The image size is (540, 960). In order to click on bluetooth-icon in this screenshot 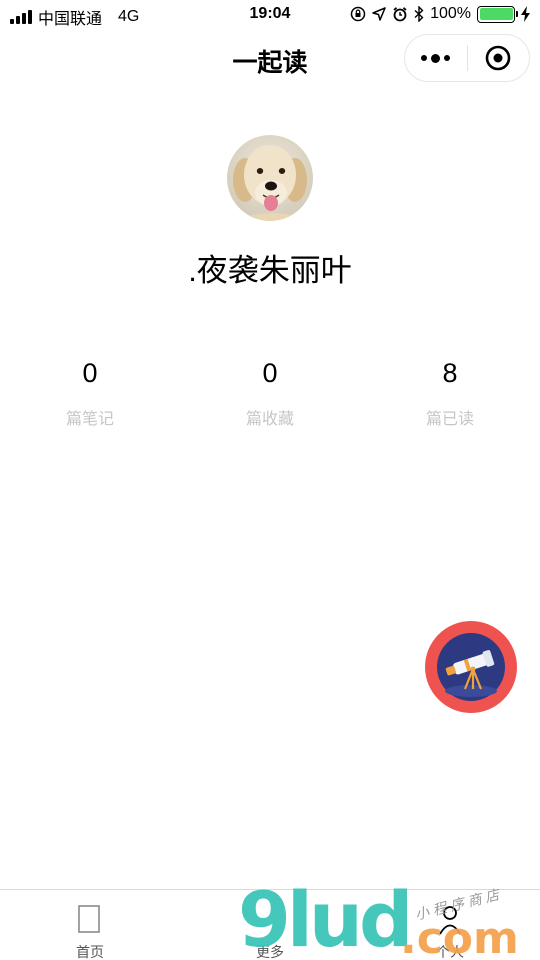, I will do `click(419, 14)`.